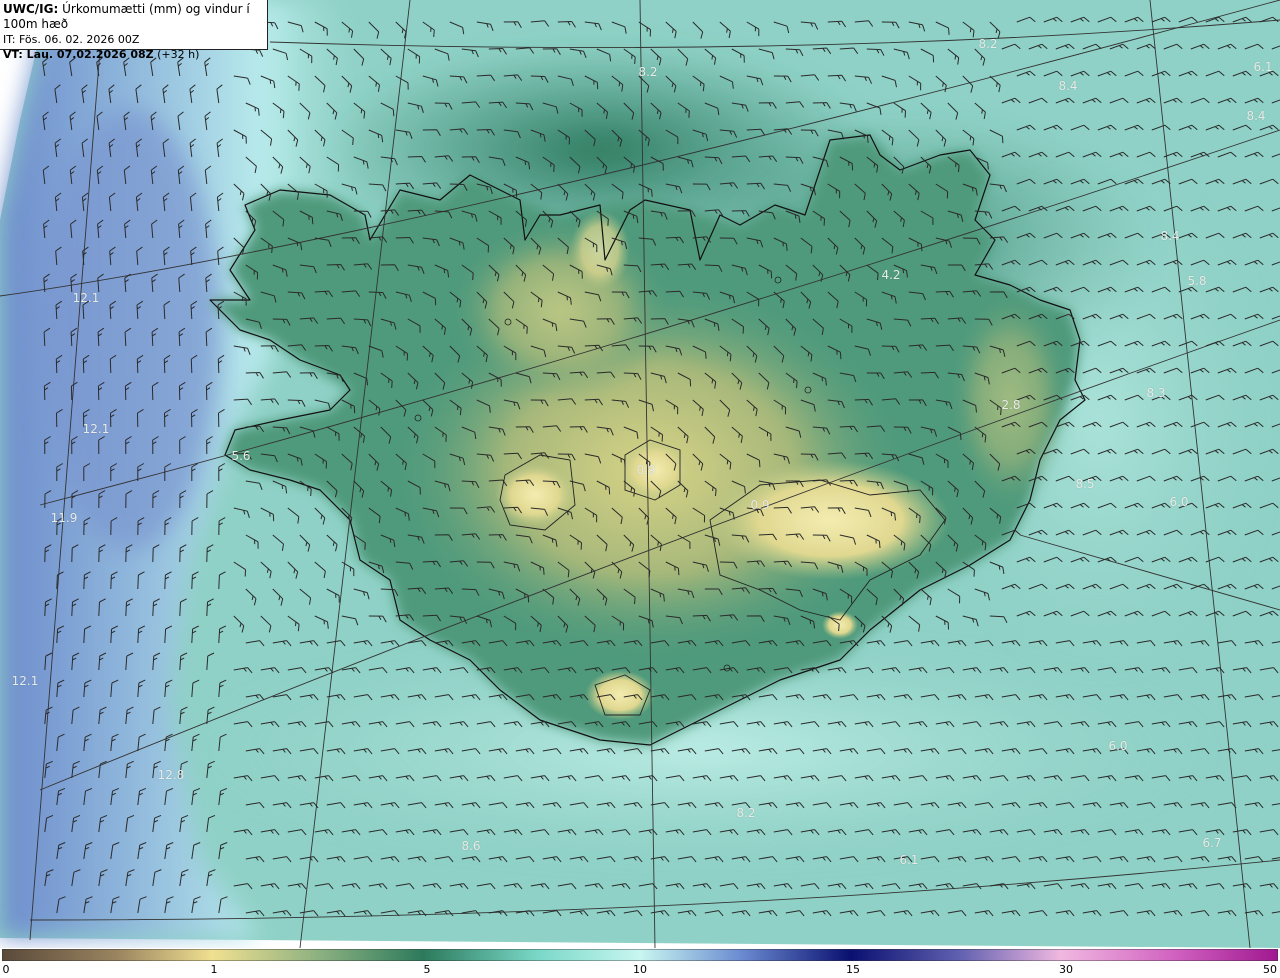 Image resolution: width=1280 pixels, height=978 pixels. Describe the element at coordinates (64, 518) in the screenshot. I see `value-label: 11.9` at that location.